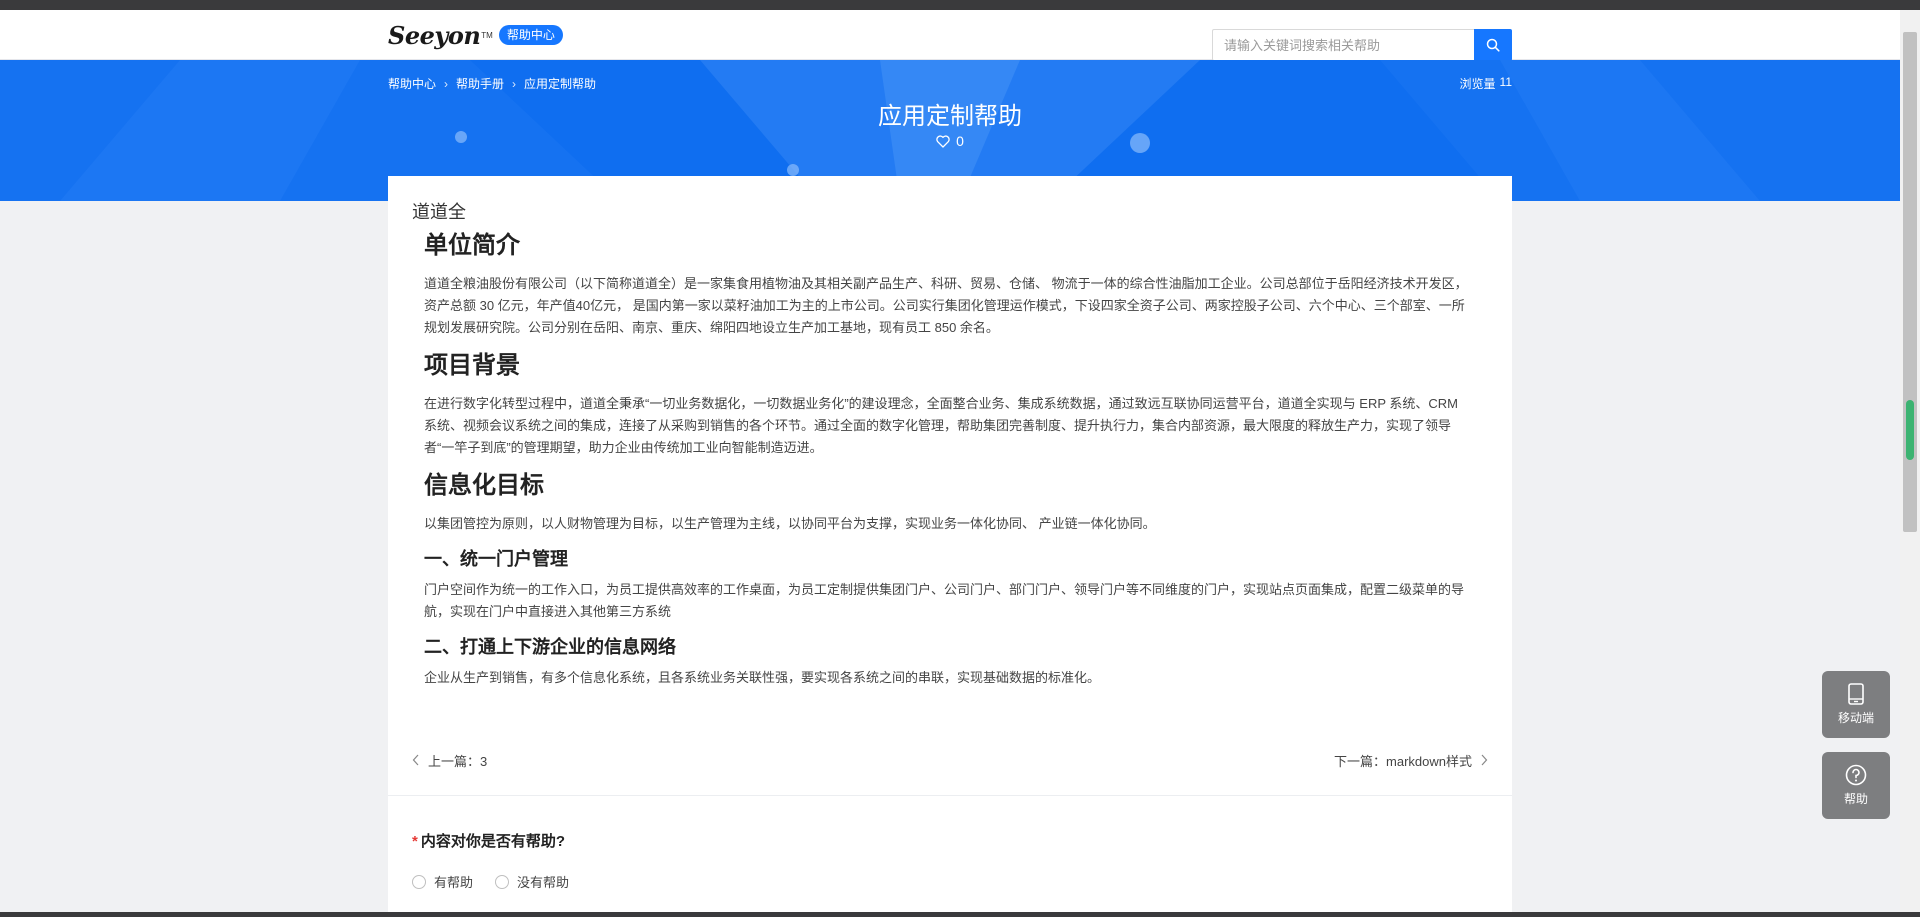 This screenshot has width=1920, height=917. Describe the element at coordinates (950, 760) in the screenshot. I see `article-pager: 上一篇：3 下一篇：markdown样式` at that location.